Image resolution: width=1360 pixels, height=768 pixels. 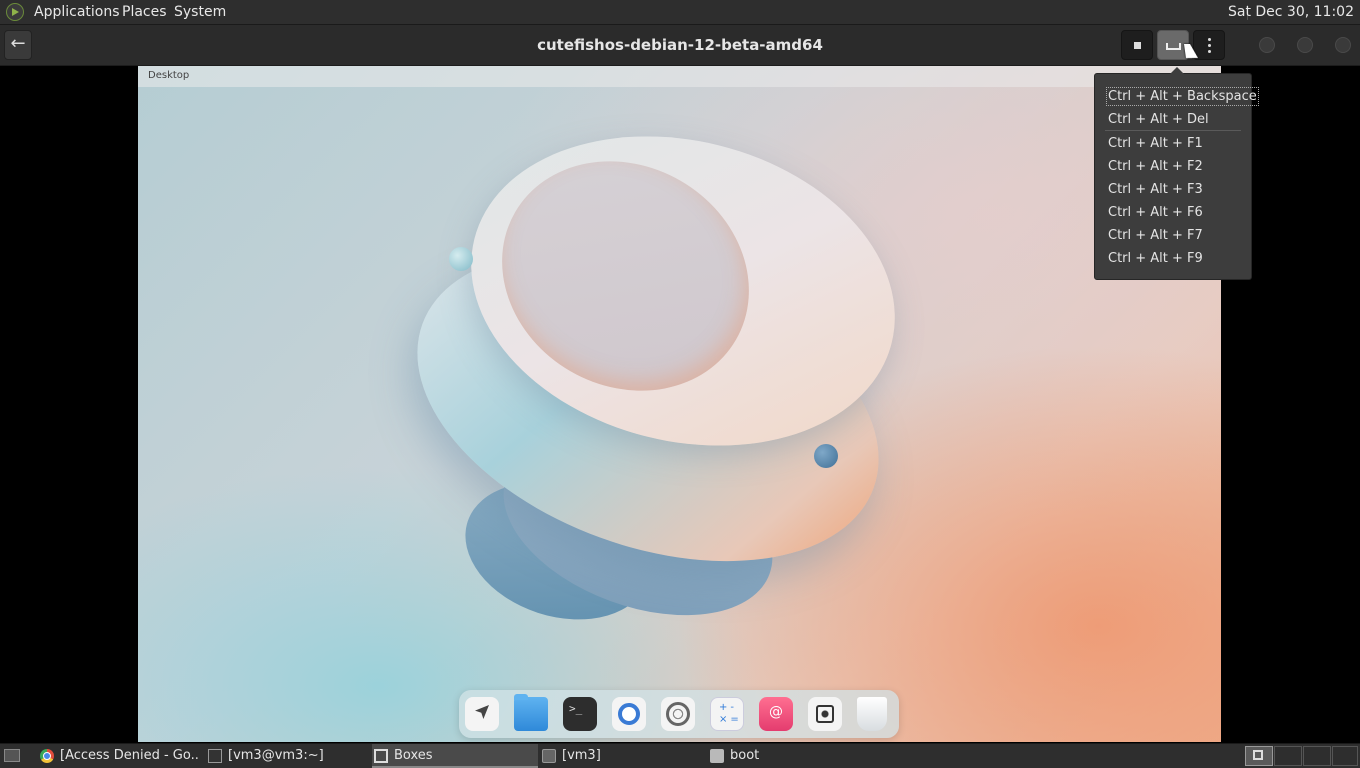 What do you see at coordinates (77, 12) in the screenshot?
I see `applications-menu: Applications` at bounding box center [77, 12].